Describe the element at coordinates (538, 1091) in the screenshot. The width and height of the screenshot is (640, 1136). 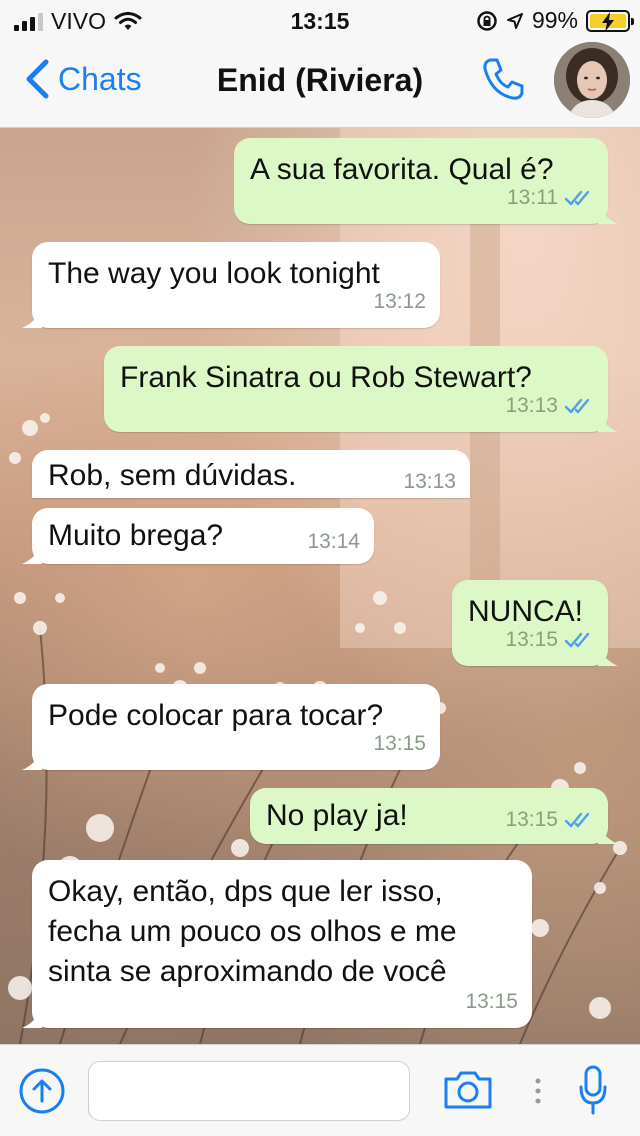
I see `more-icon` at that location.